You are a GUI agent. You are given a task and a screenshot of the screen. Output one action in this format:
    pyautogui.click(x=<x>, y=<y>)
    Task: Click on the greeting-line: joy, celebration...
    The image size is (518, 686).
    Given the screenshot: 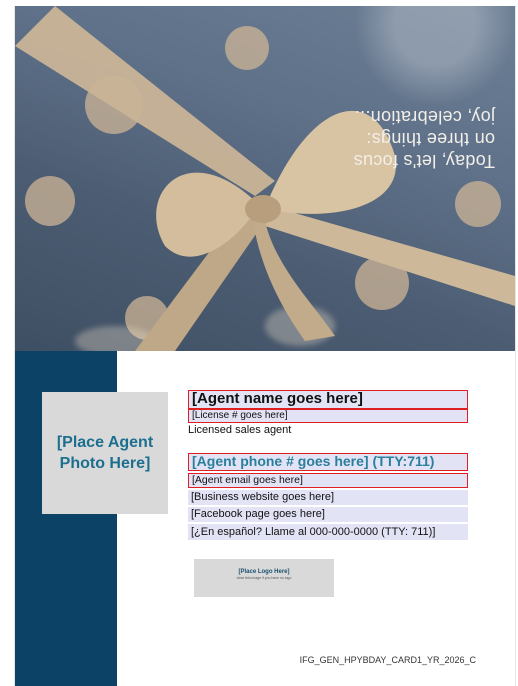 What is the action you would take?
    pyautogui.click(x=424, y=117)
    